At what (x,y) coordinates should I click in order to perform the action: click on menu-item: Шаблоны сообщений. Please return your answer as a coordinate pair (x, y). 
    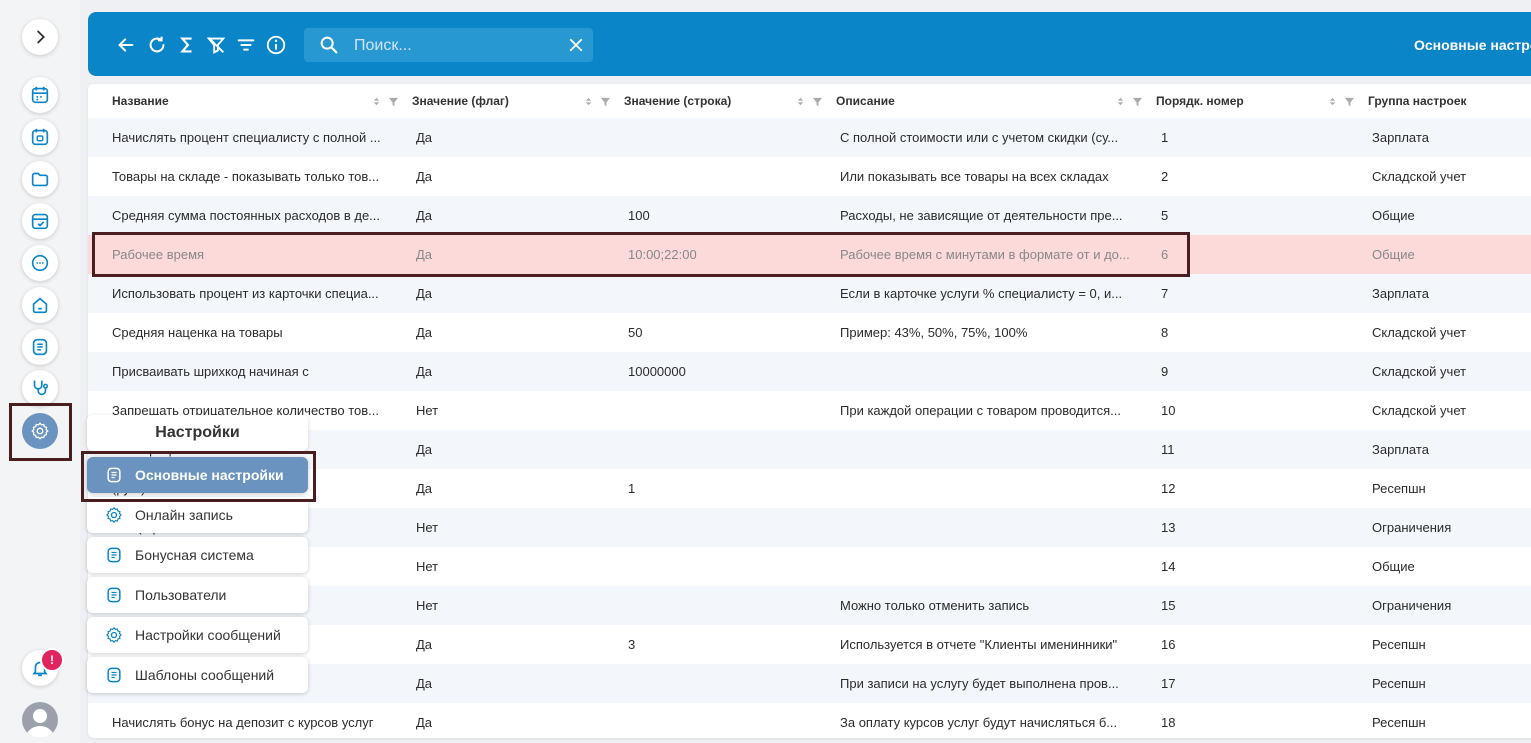
    Looking at the image, I should click on (197, 675).